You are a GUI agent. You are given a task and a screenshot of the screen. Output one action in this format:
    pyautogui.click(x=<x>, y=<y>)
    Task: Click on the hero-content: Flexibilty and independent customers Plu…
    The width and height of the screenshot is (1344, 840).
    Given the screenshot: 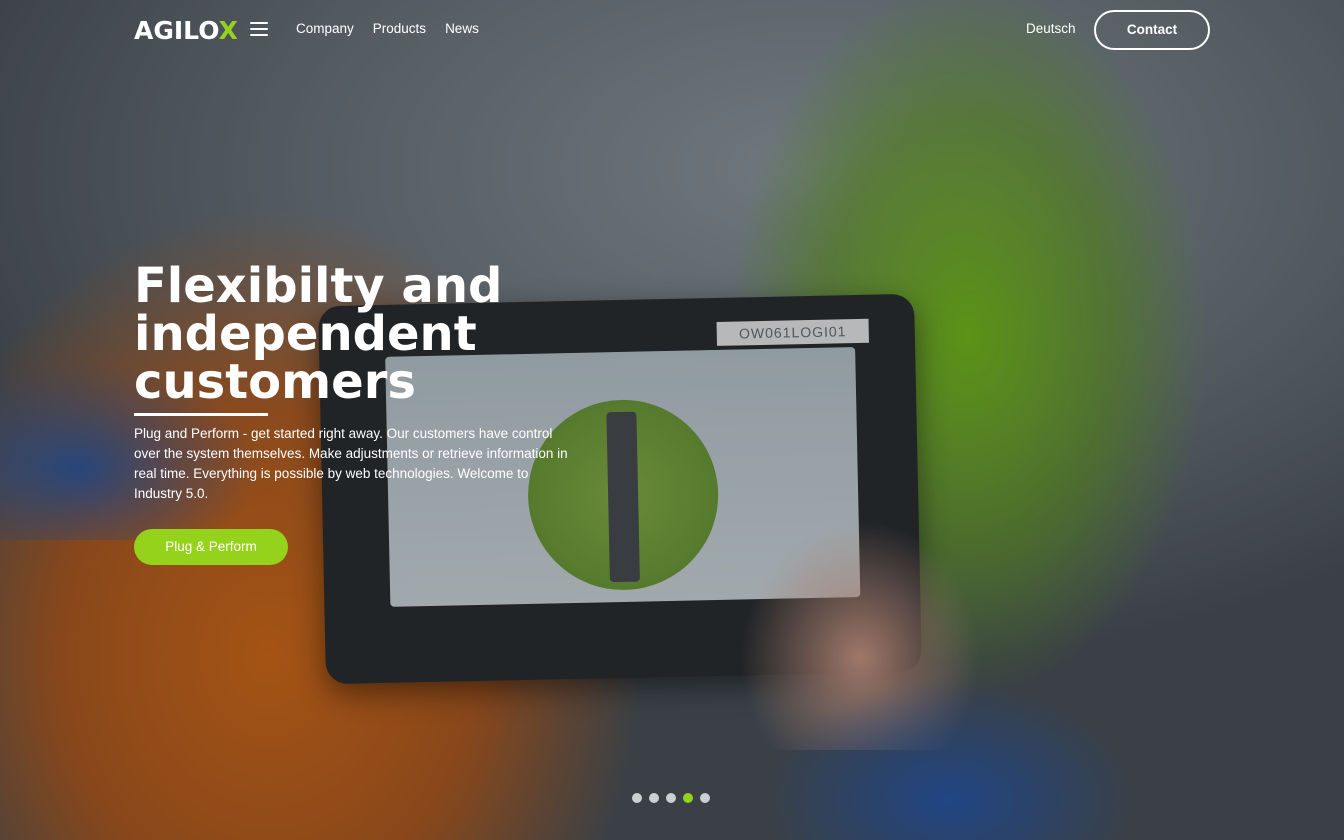 What is the action you would take?
    pyautogui.click(x=364, y=413)
    